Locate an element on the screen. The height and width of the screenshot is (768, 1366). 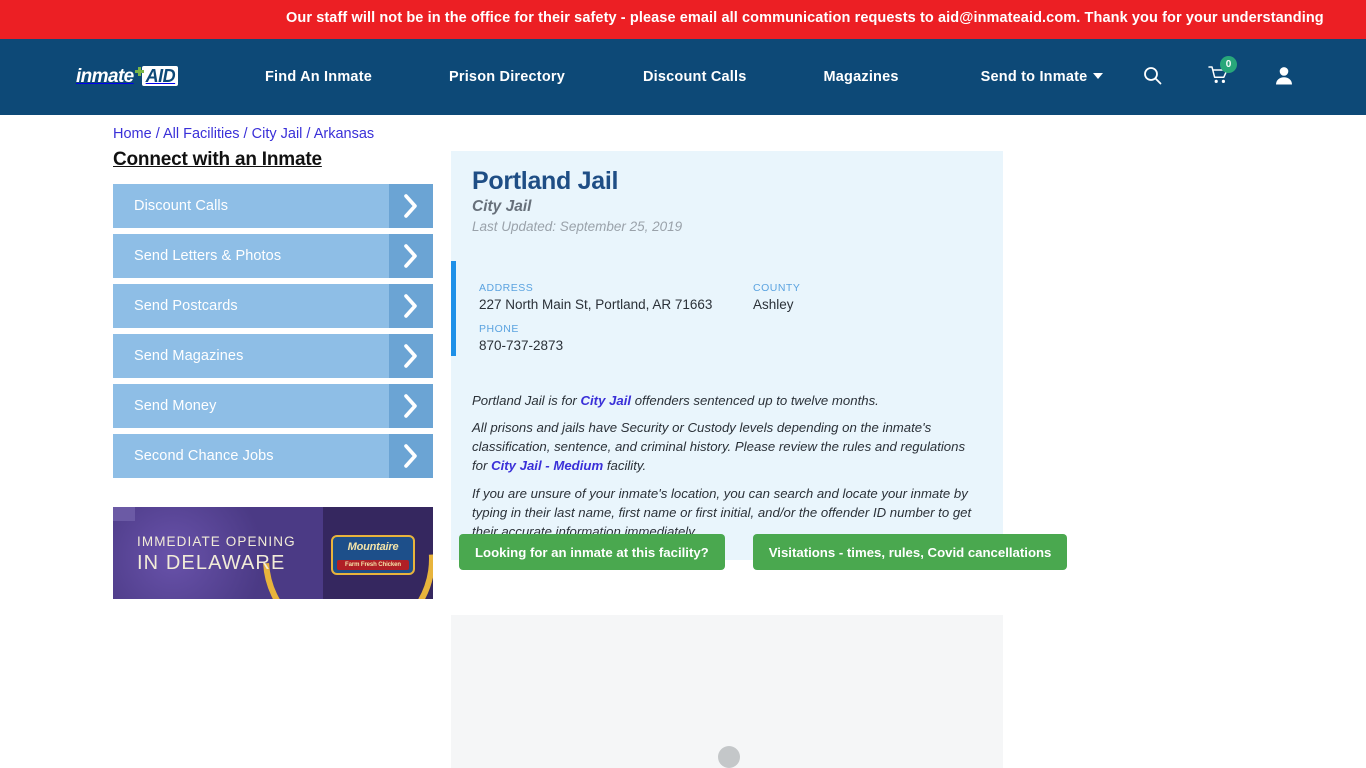
breadcrumb-item-all-facilities: All Facilities is located at coordinates (201, 134).